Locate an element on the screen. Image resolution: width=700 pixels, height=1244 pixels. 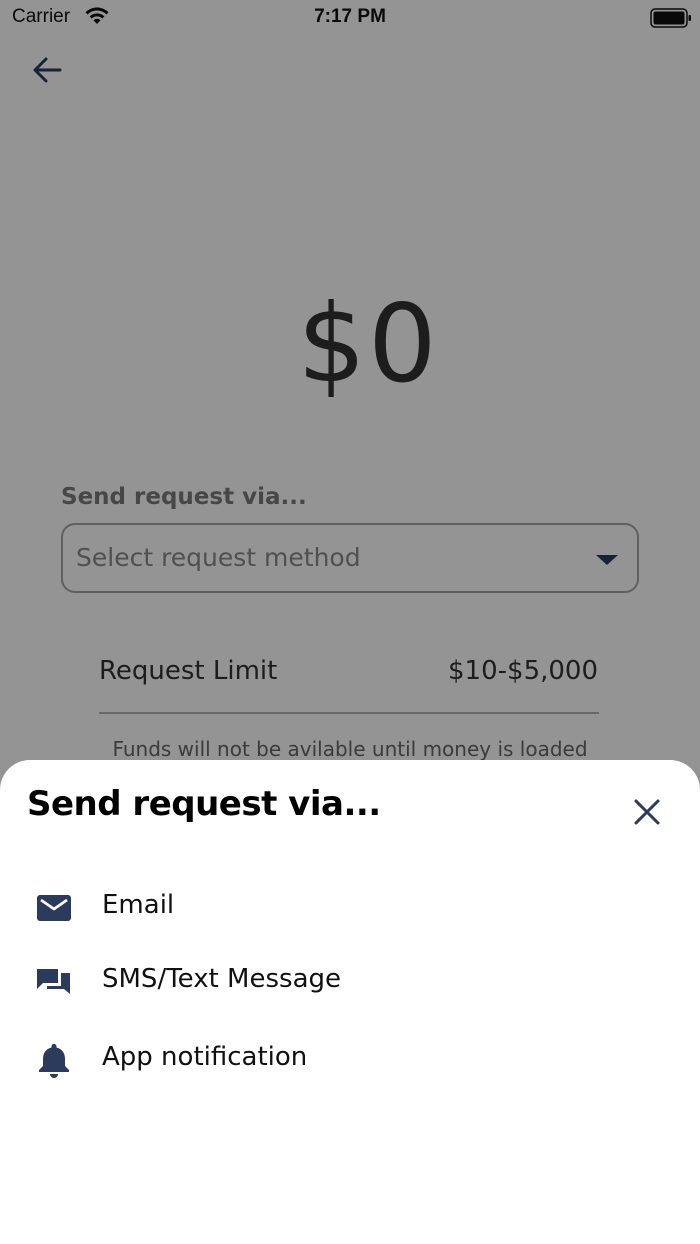
close-button is located at coordinates (647, 812).